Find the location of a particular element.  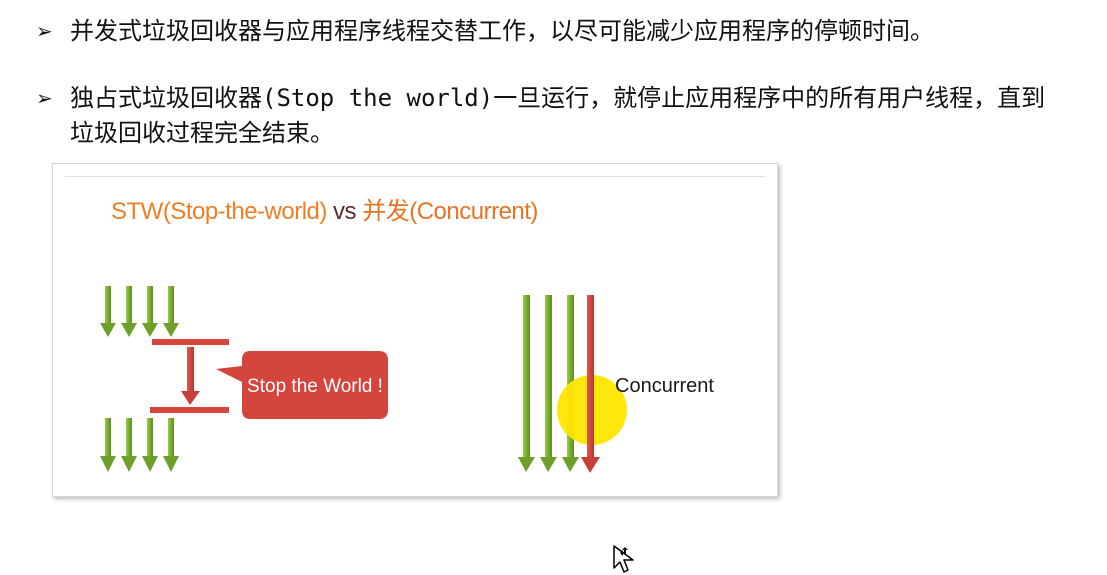

stw-pause-bar-top is located at coordinates (190, 342).